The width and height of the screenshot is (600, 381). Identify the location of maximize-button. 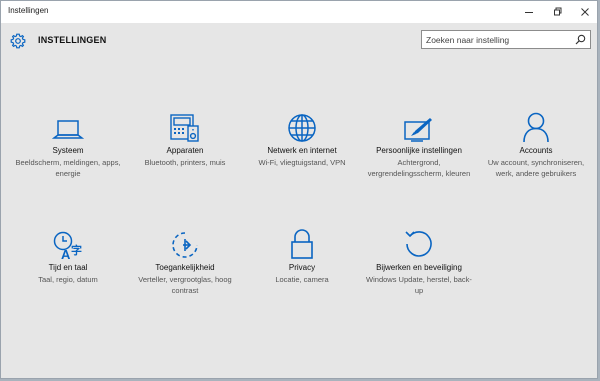
(558, 12).